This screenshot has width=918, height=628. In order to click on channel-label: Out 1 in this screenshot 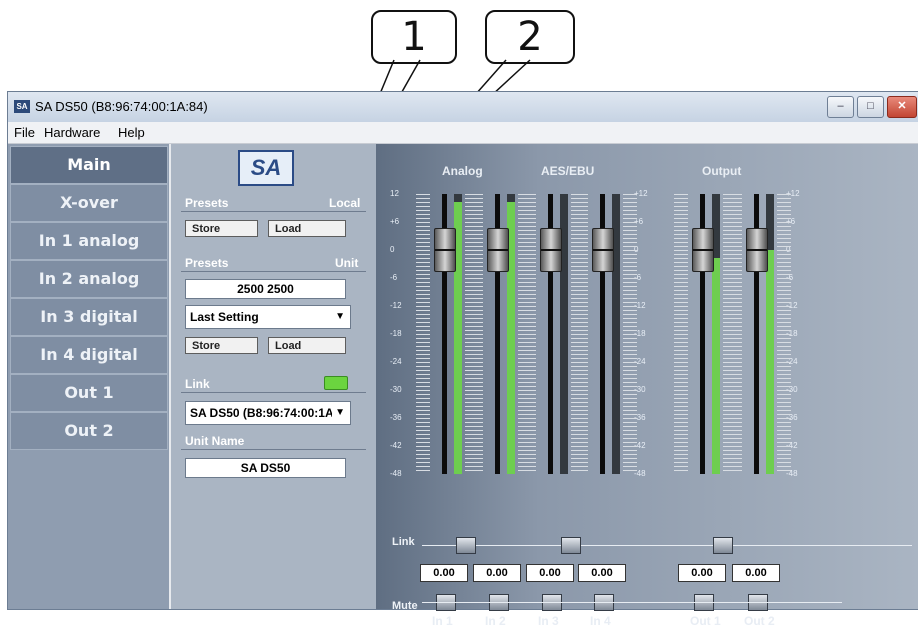, I will do `click(705, 621)`.